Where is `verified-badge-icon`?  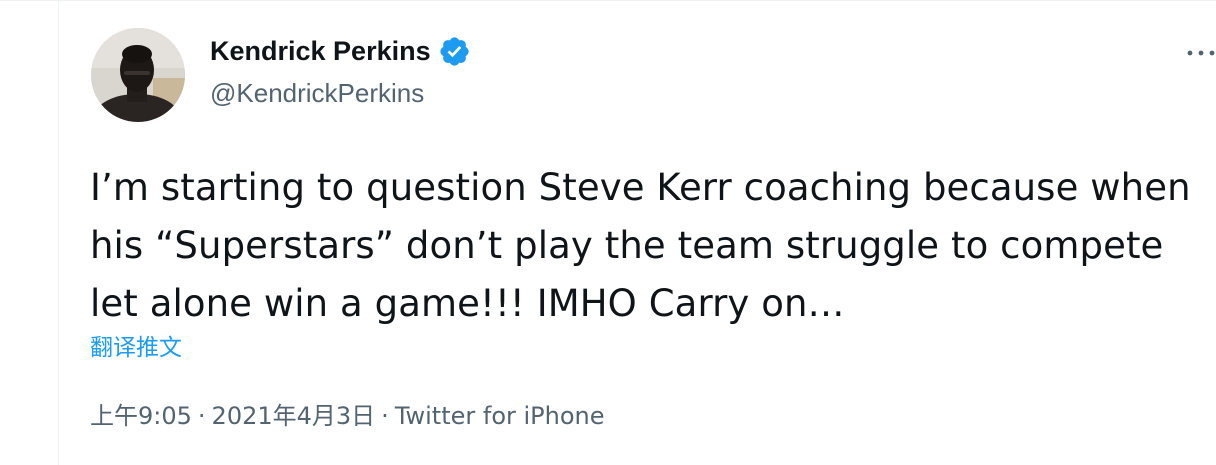
verified-badge-icon is located at coordinates (454, 51).